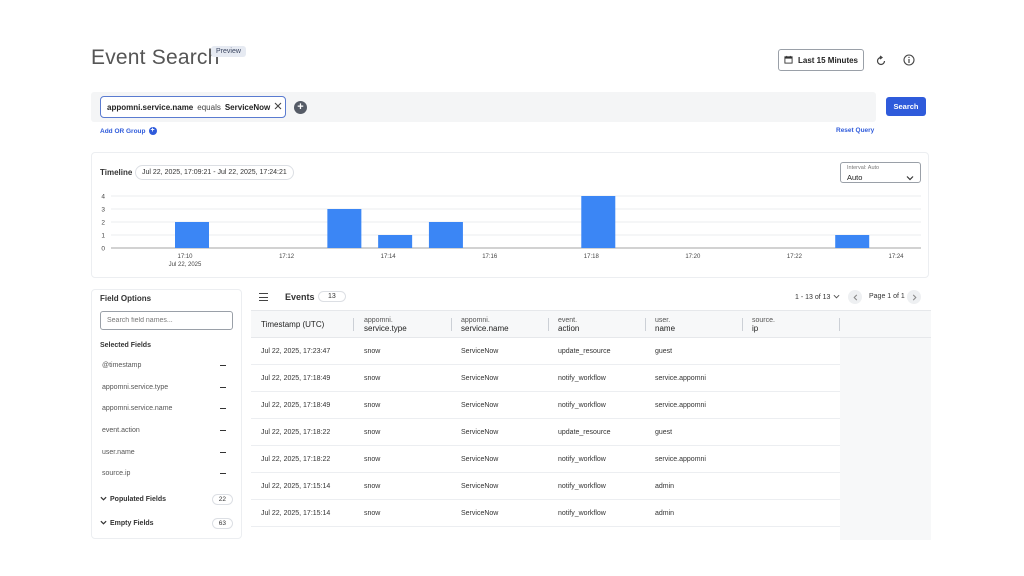  Describe the element at coordinates (138, 499) in the screenshot. I see `populated-fields-label: Populated Fields` at that location.